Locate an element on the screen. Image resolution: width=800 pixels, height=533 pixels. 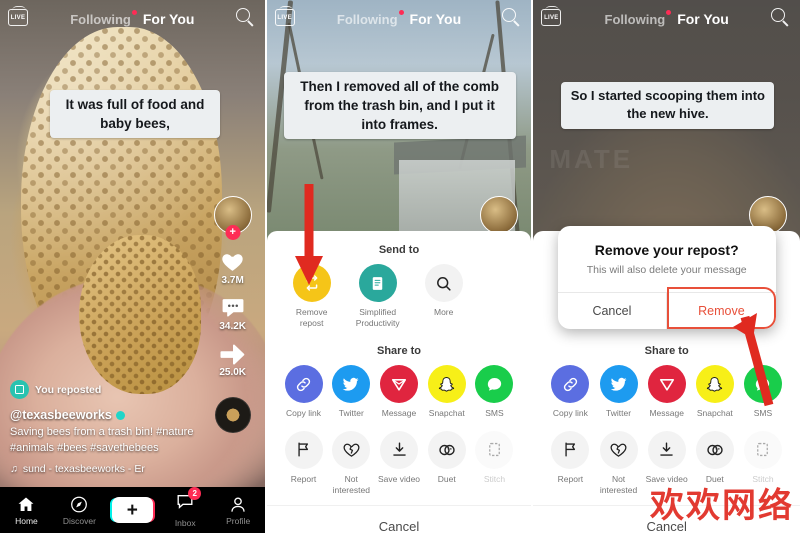
document-pen-icon is located at coordinates (377, 283).